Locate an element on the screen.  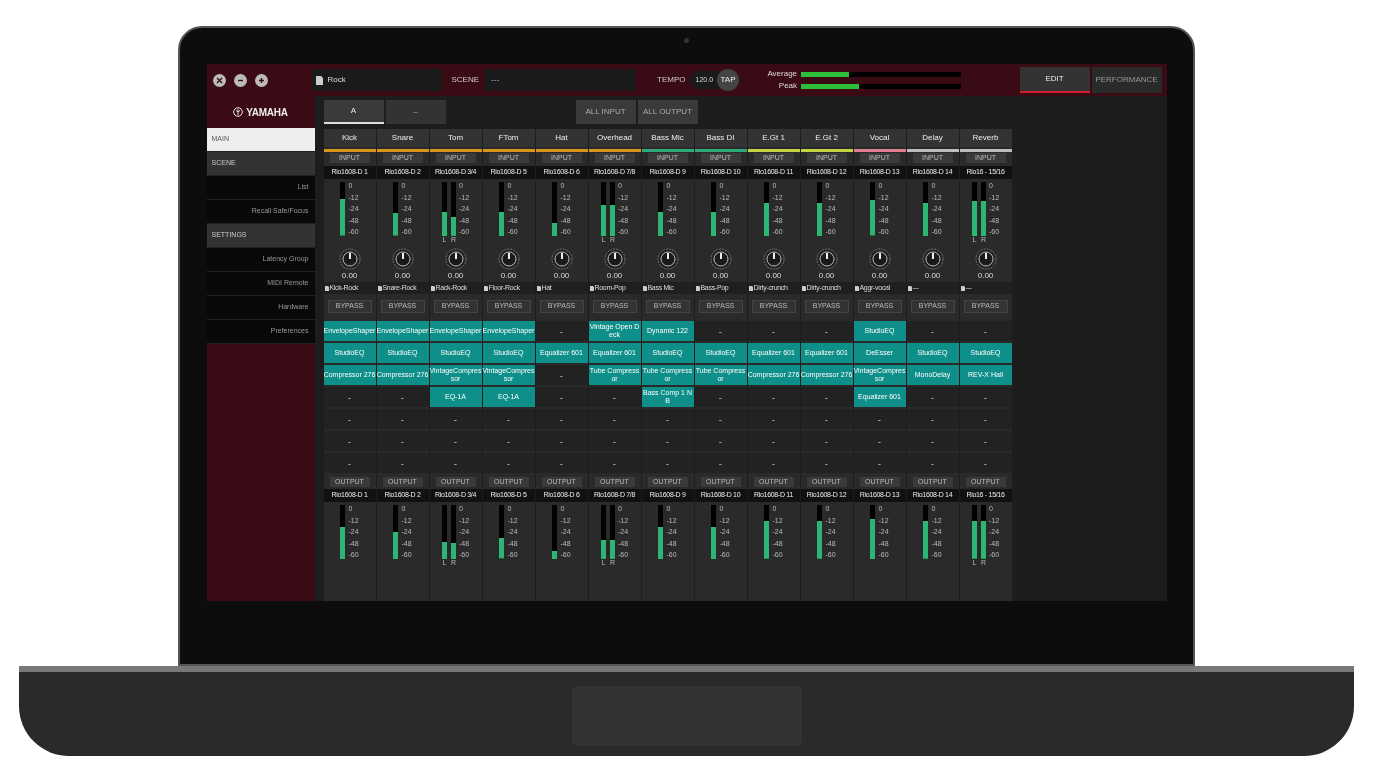
channel-name: Bass DI is located at coordinates (720, 138).